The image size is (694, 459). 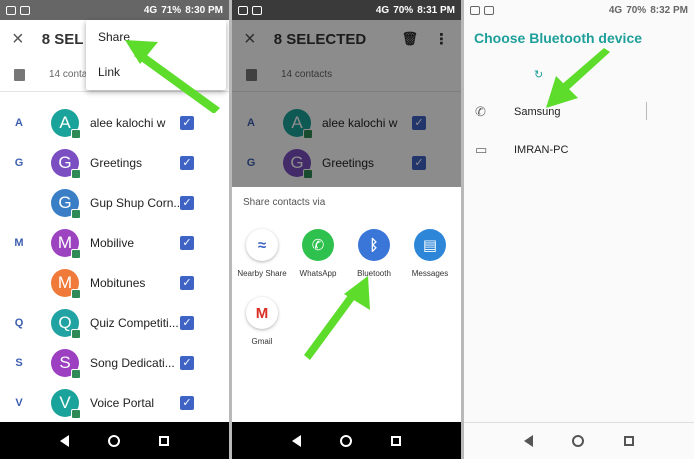 I want to click on avatar: Q, so click(x=66, y=324).